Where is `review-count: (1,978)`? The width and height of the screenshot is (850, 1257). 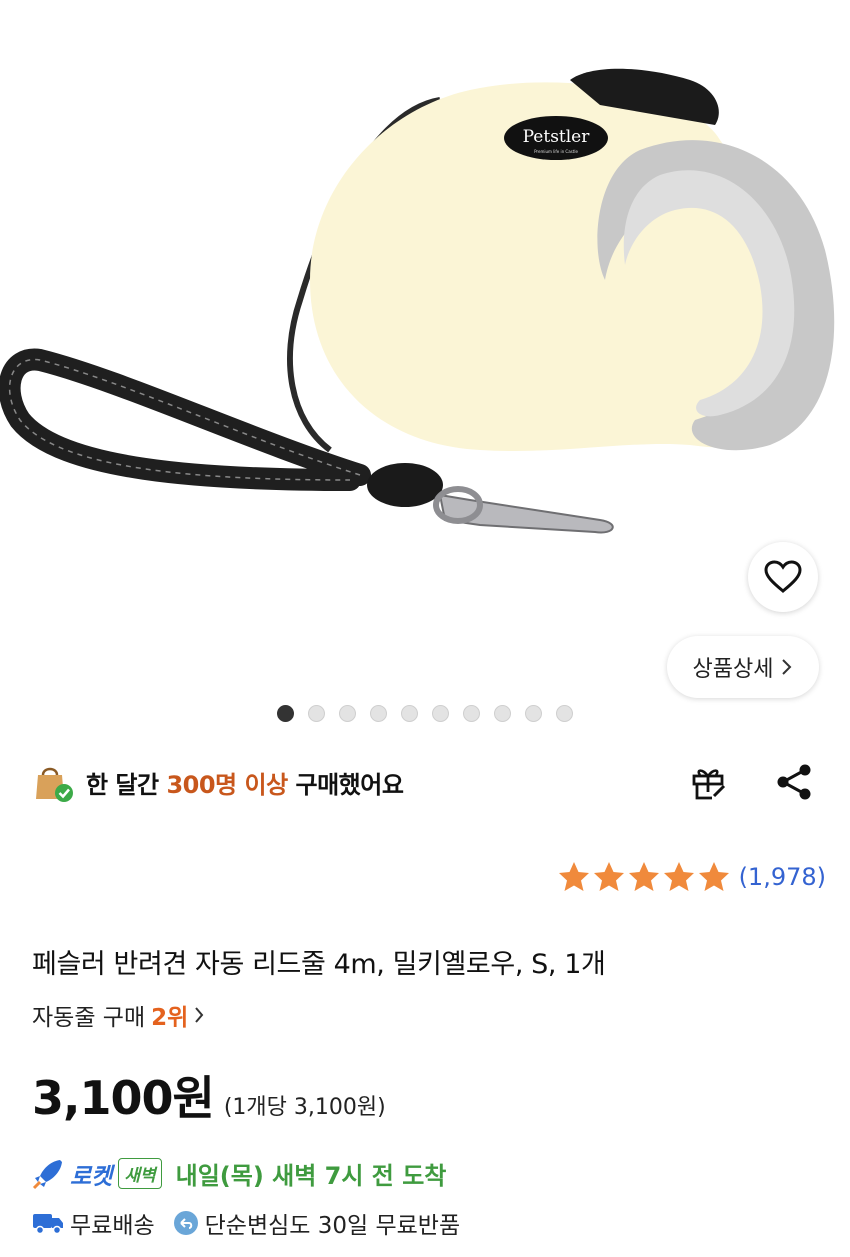
review-count: (1,978) is located at coordinates (782, 877).